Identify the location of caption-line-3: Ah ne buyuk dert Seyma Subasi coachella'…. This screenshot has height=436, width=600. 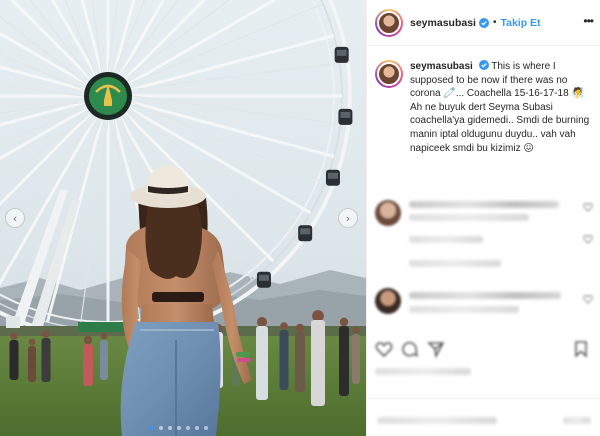
(500, 127).